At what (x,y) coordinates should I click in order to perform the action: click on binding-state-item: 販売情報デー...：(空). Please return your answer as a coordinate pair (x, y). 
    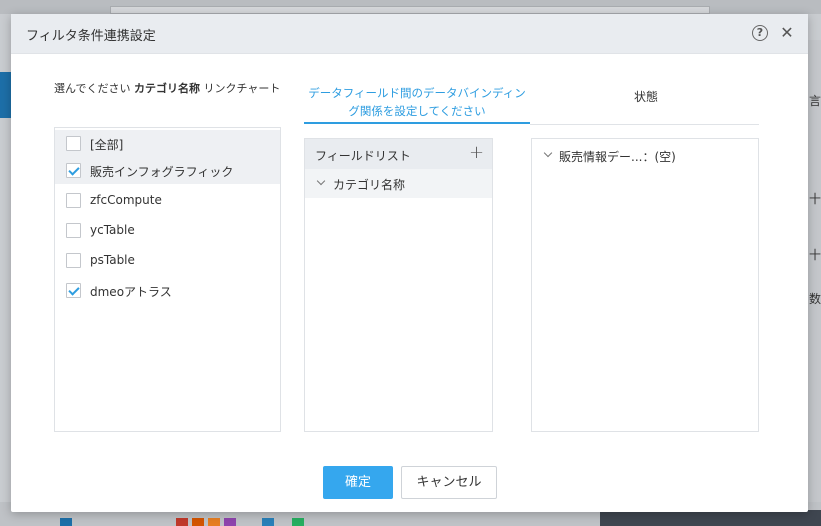
    Looking at the image, I should click on (617, 156).